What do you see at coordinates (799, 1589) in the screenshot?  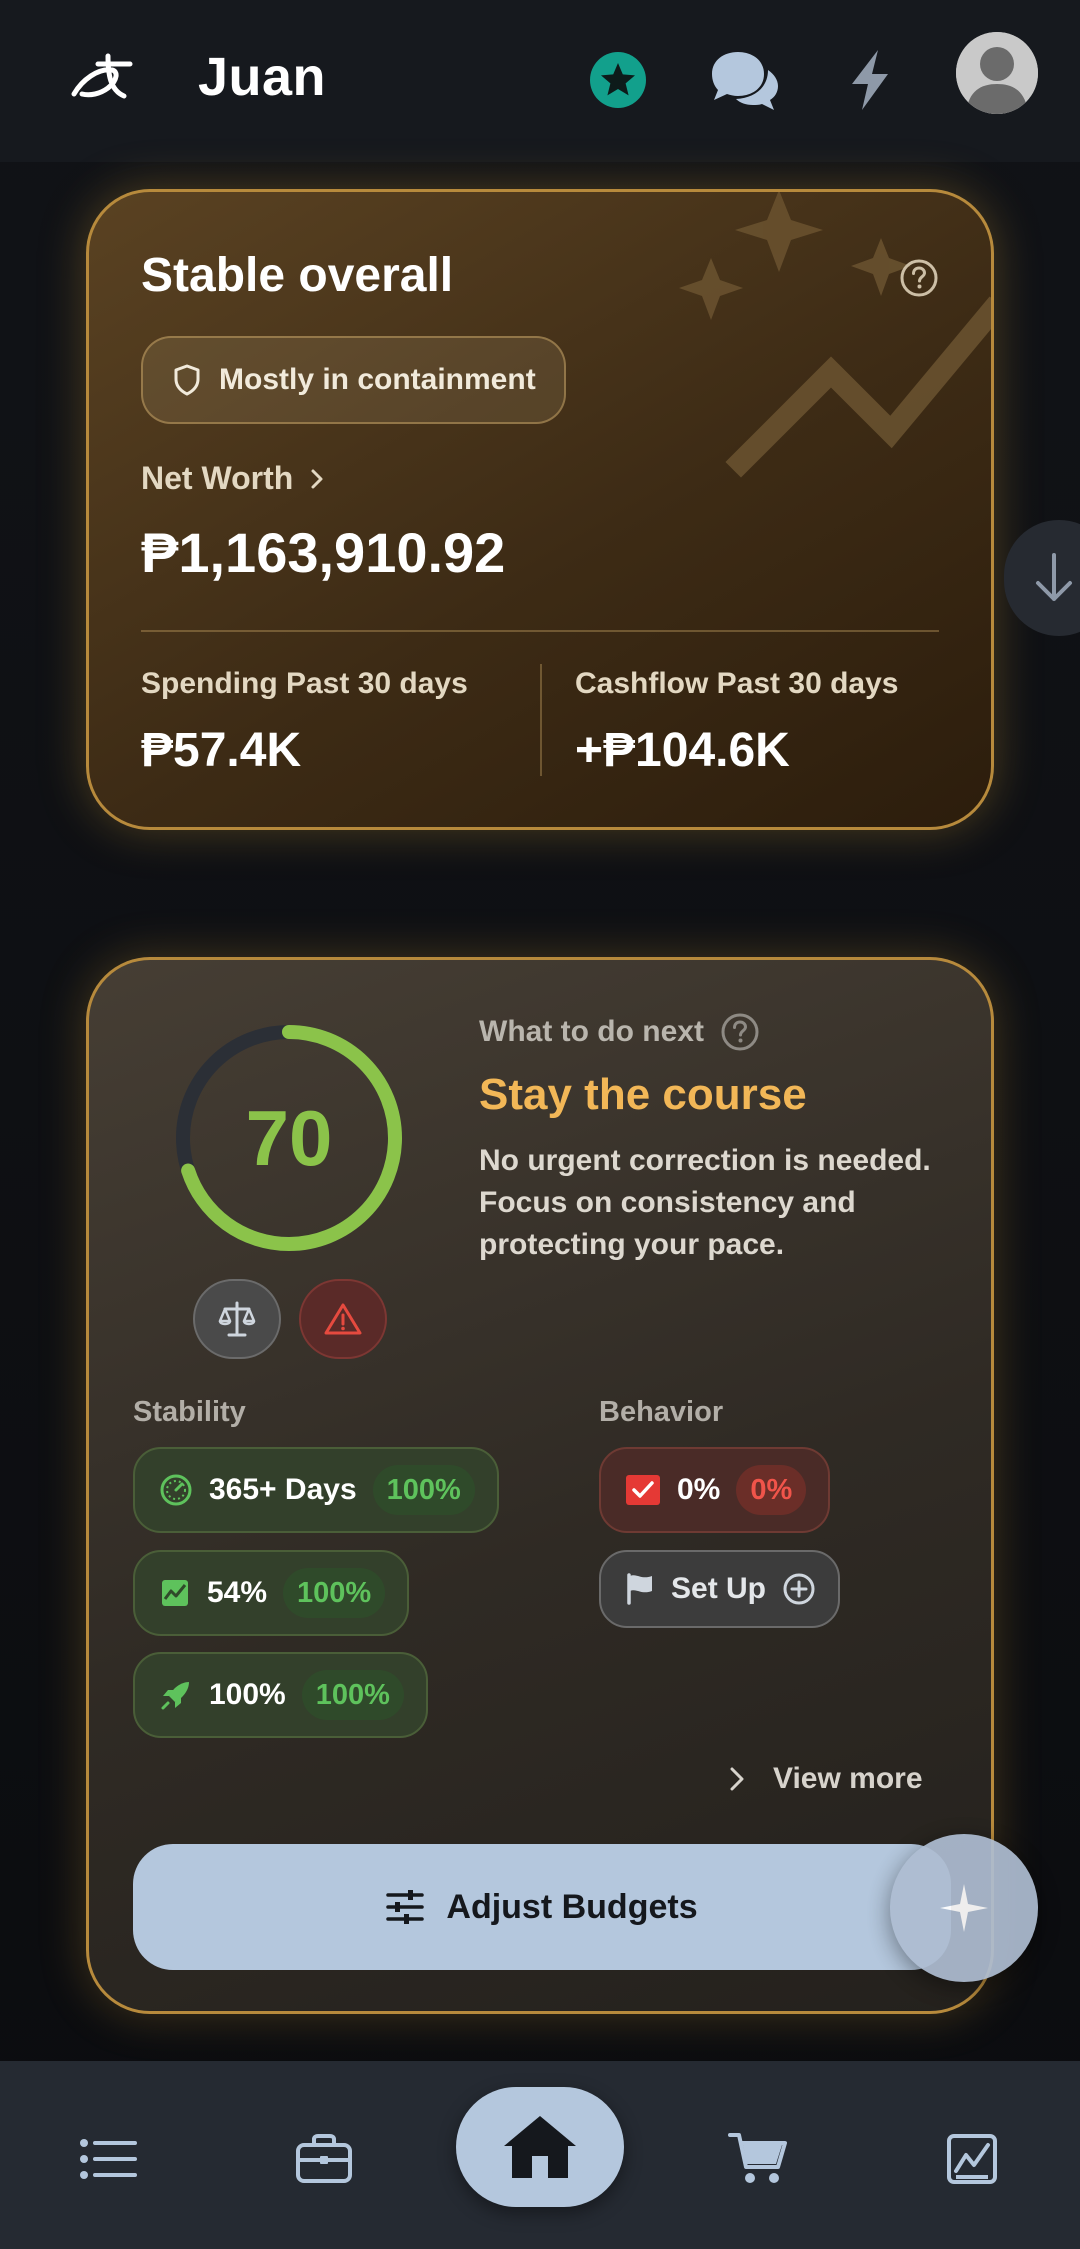 I see `add-circle-icon` at bounding box center [799, 1589].